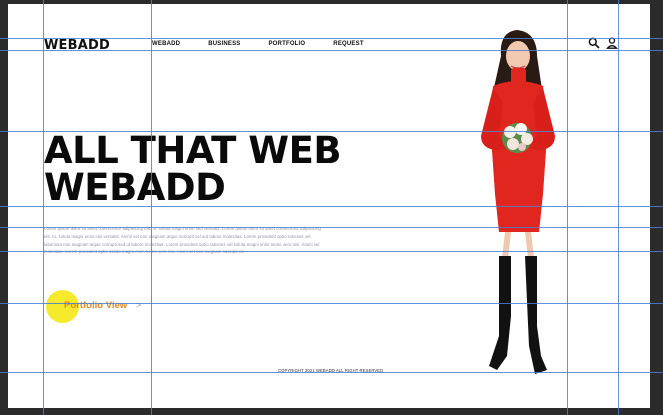 This screenshot has width=663, height=415. I want to click on chevron-right-icon: >, so click(139, 305).